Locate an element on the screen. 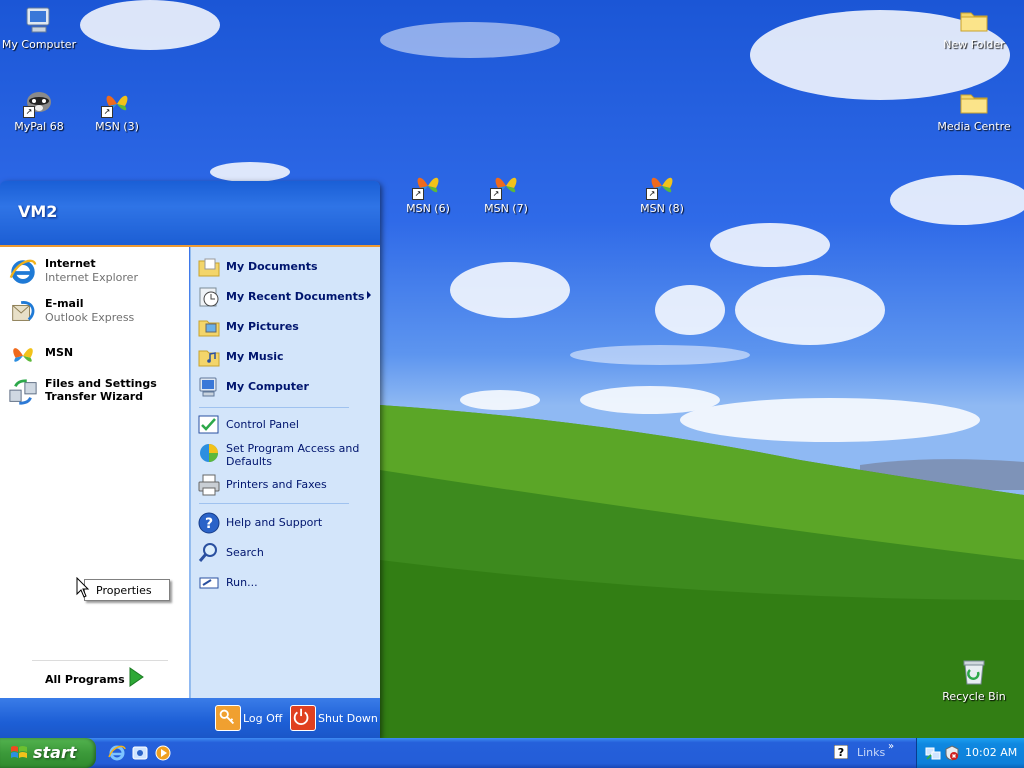 The image size is (1024, 768). control-panel-icon is located at coordinates (209, 425).